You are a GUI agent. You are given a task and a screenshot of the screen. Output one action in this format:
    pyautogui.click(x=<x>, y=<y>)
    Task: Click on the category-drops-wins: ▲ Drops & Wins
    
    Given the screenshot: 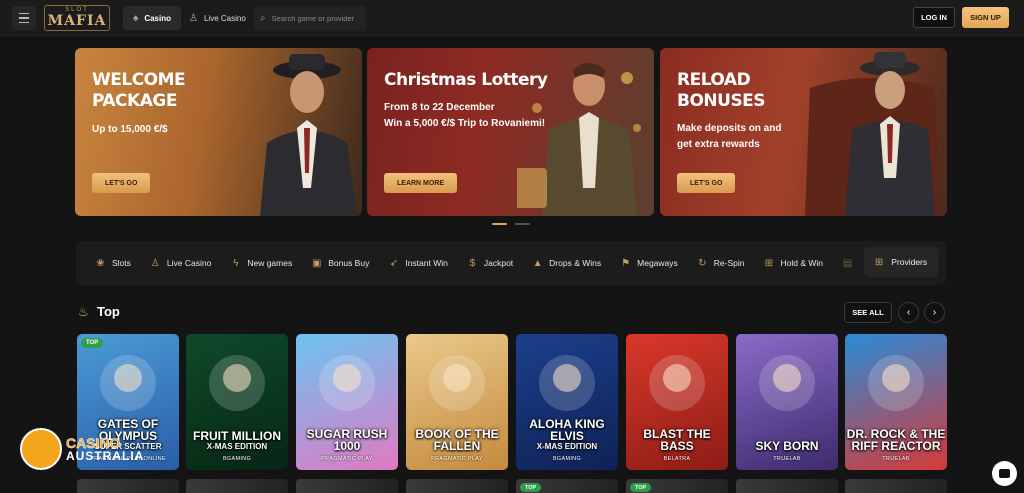 What is the action you would take?
    pyautogui.click(x=566, y=263)
    